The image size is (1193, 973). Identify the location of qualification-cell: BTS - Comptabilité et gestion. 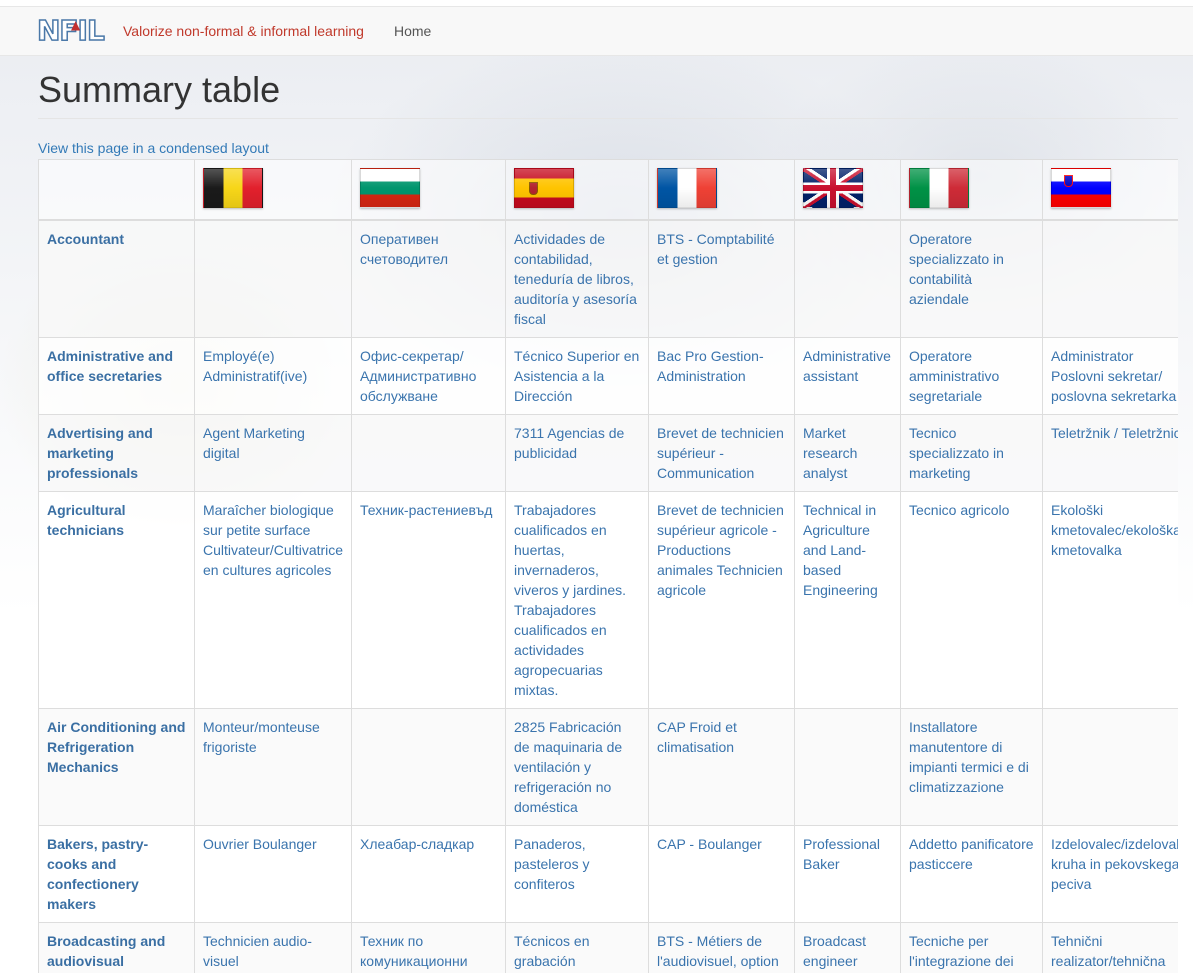
(721, 278).